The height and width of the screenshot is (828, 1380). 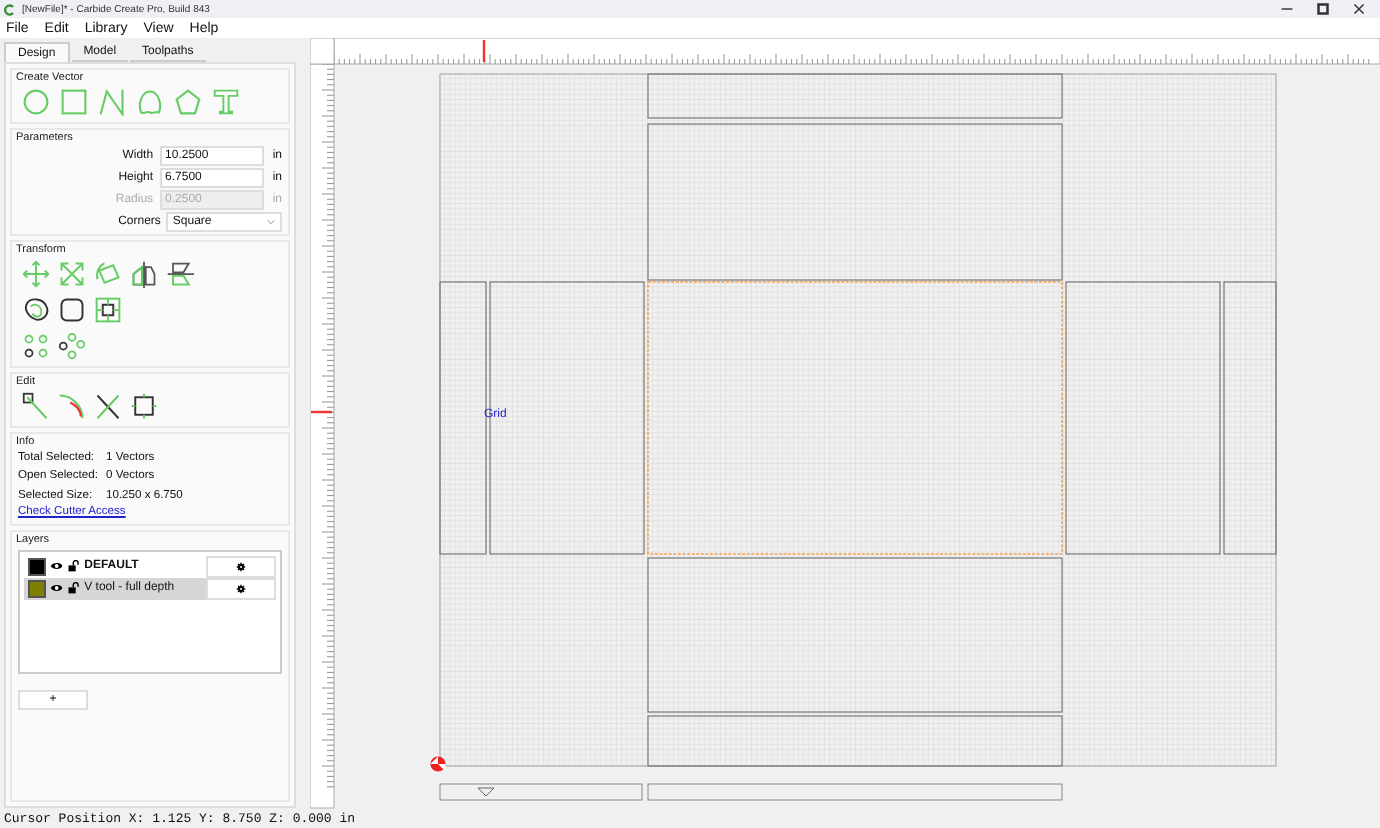 What do you see at coordinates (486, 792) in the screenshot?
I see `tool-marker-icon` at bounding box center [486, 792].